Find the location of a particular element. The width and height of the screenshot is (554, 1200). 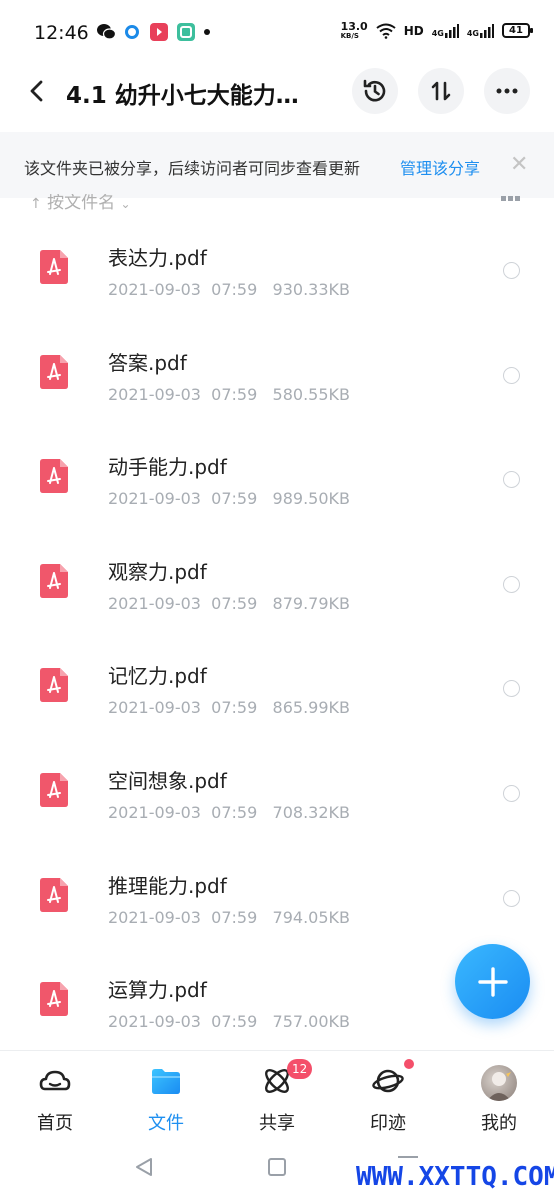

signal-2: 4G is located at coordinates (480, 30).